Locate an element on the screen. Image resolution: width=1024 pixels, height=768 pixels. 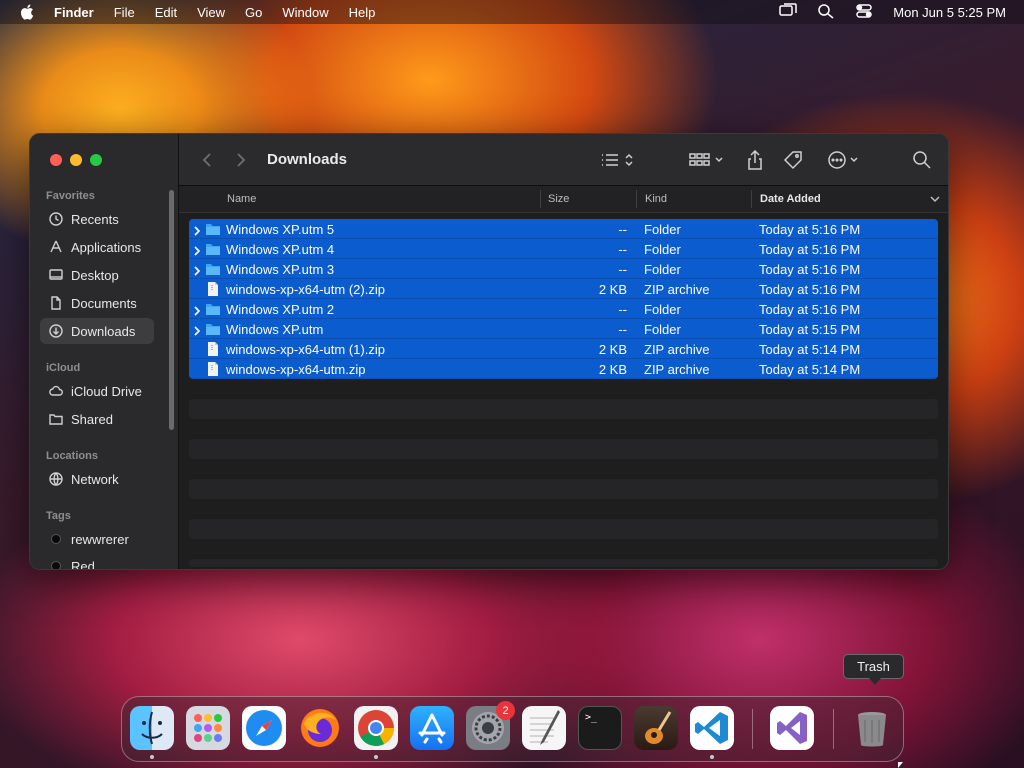
column-header-name: Name is located at coordinates (241, 199).